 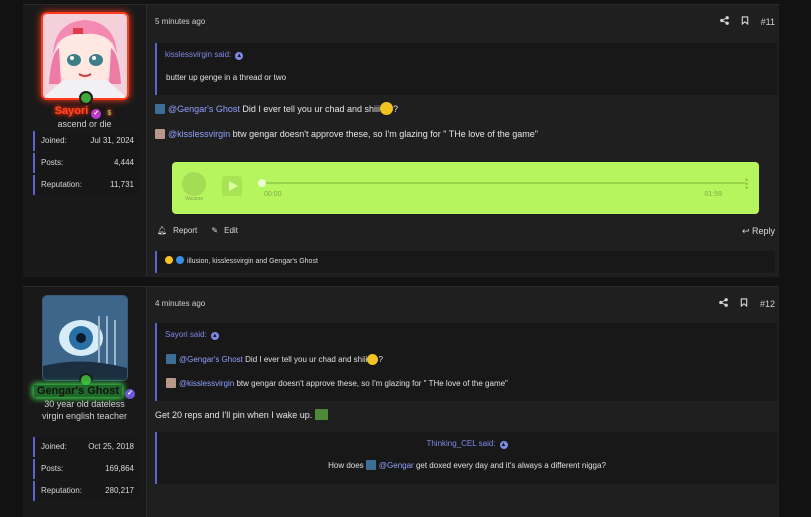 I want to click on frog-emoji-icon, so click(x=321, y=414).